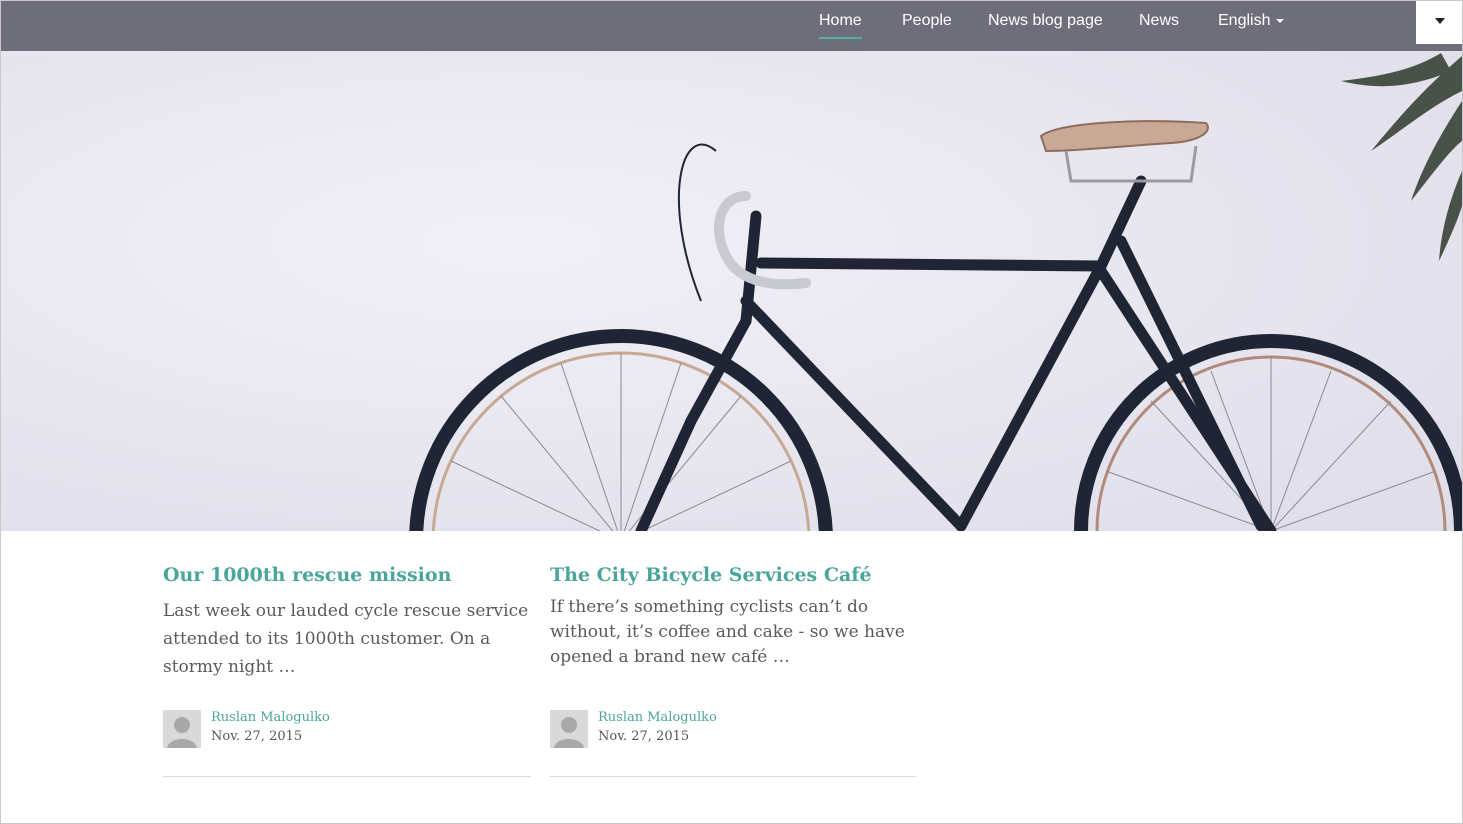  Describe the element at coordinates (1244, 20) in the screenshot. I see `language-label: English` at that location.